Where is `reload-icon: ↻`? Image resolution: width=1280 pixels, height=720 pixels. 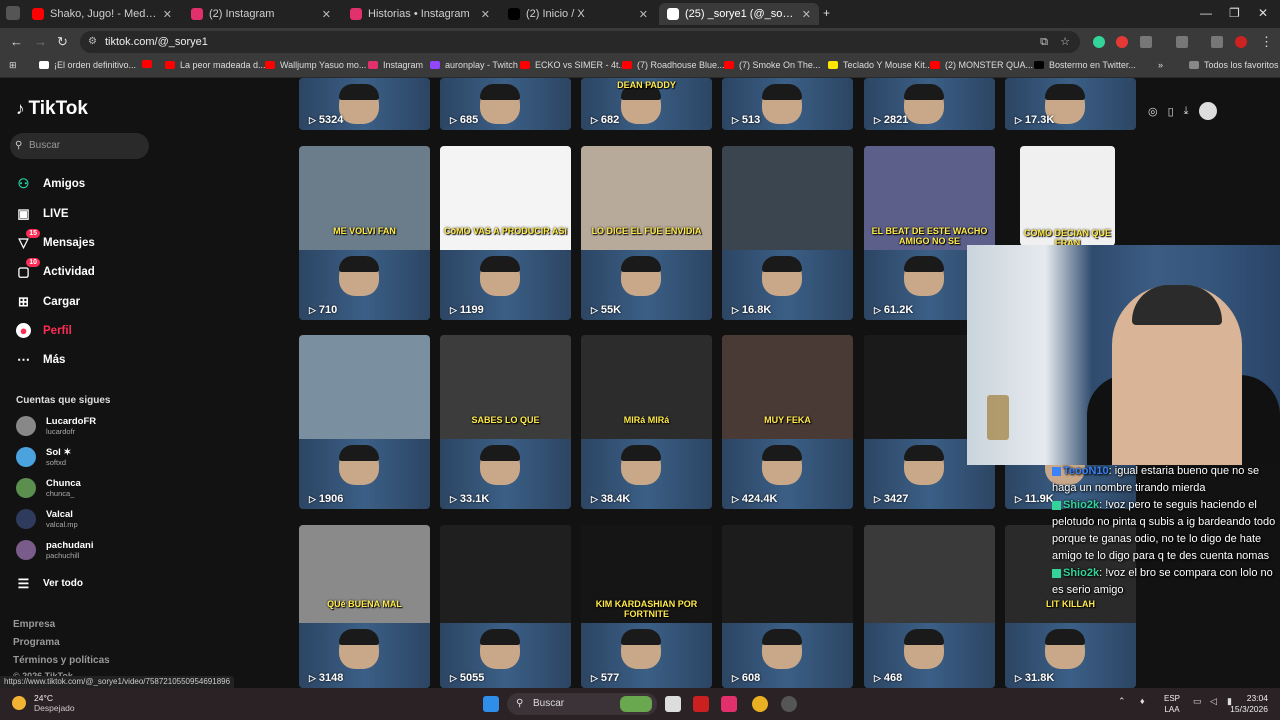
reload-icon: ↻ is located at coordinates (62, 42).